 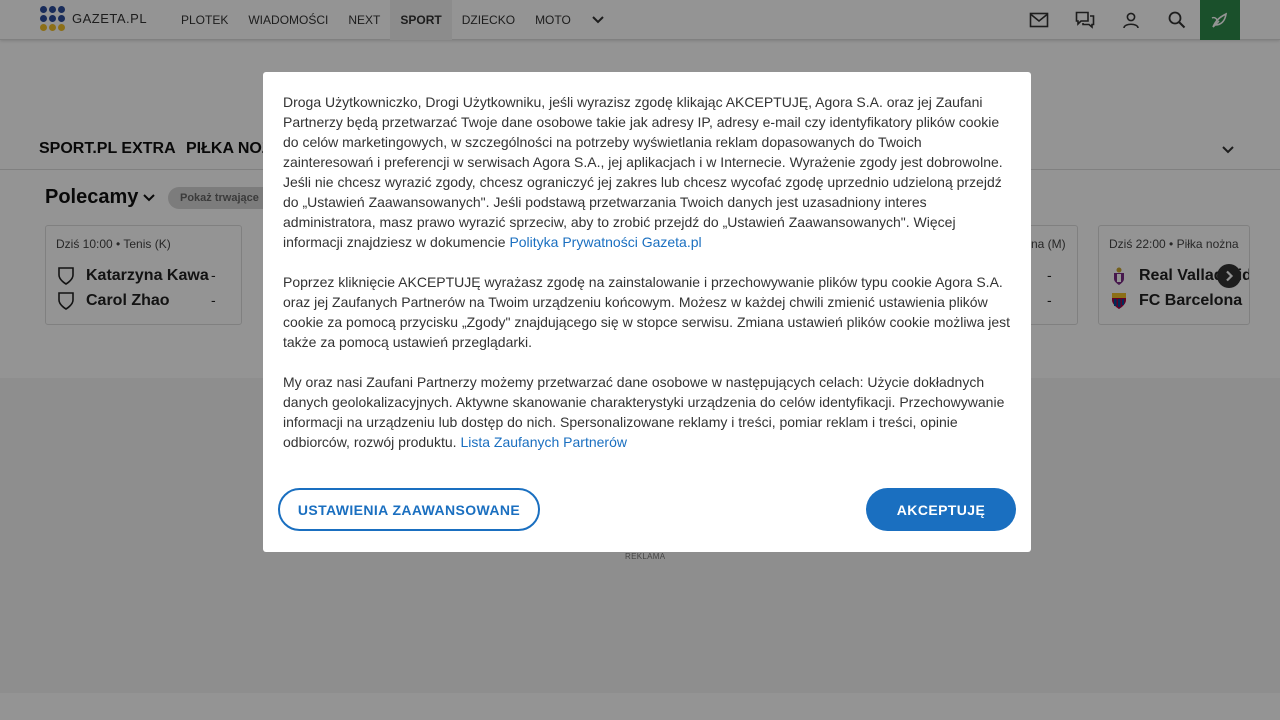 What do you see at coordinates (409, 509) in the screenshot?
I see `advanced-settings-button: USTAWIENIA ZAAWANSOWANE` at bounding box center [409, 509].